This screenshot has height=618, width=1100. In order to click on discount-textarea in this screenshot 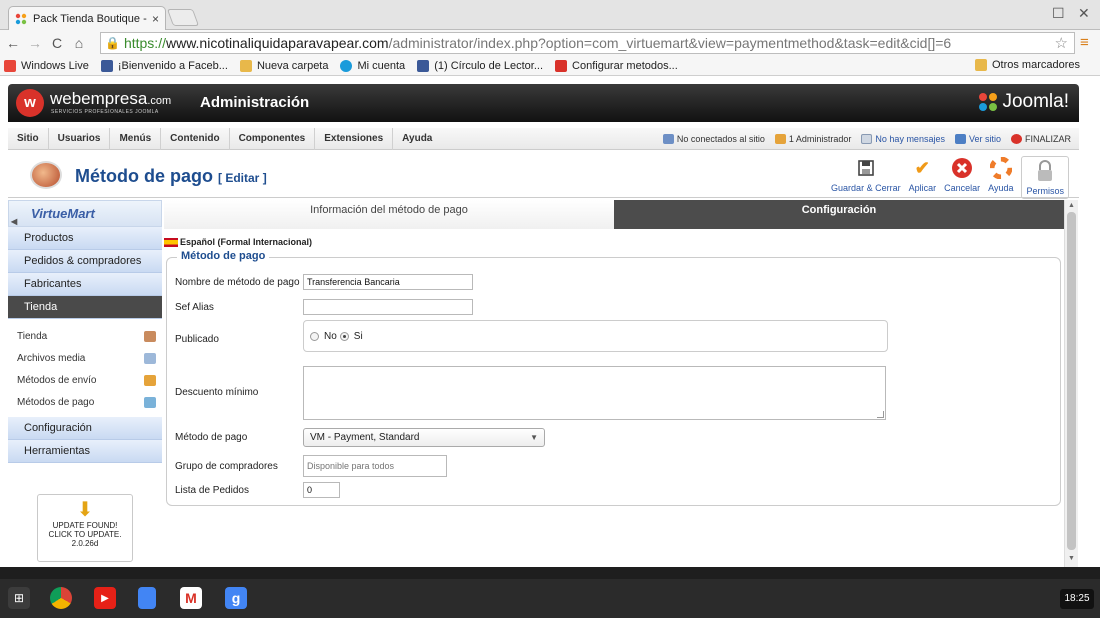, I will do `click(594, 393)`.